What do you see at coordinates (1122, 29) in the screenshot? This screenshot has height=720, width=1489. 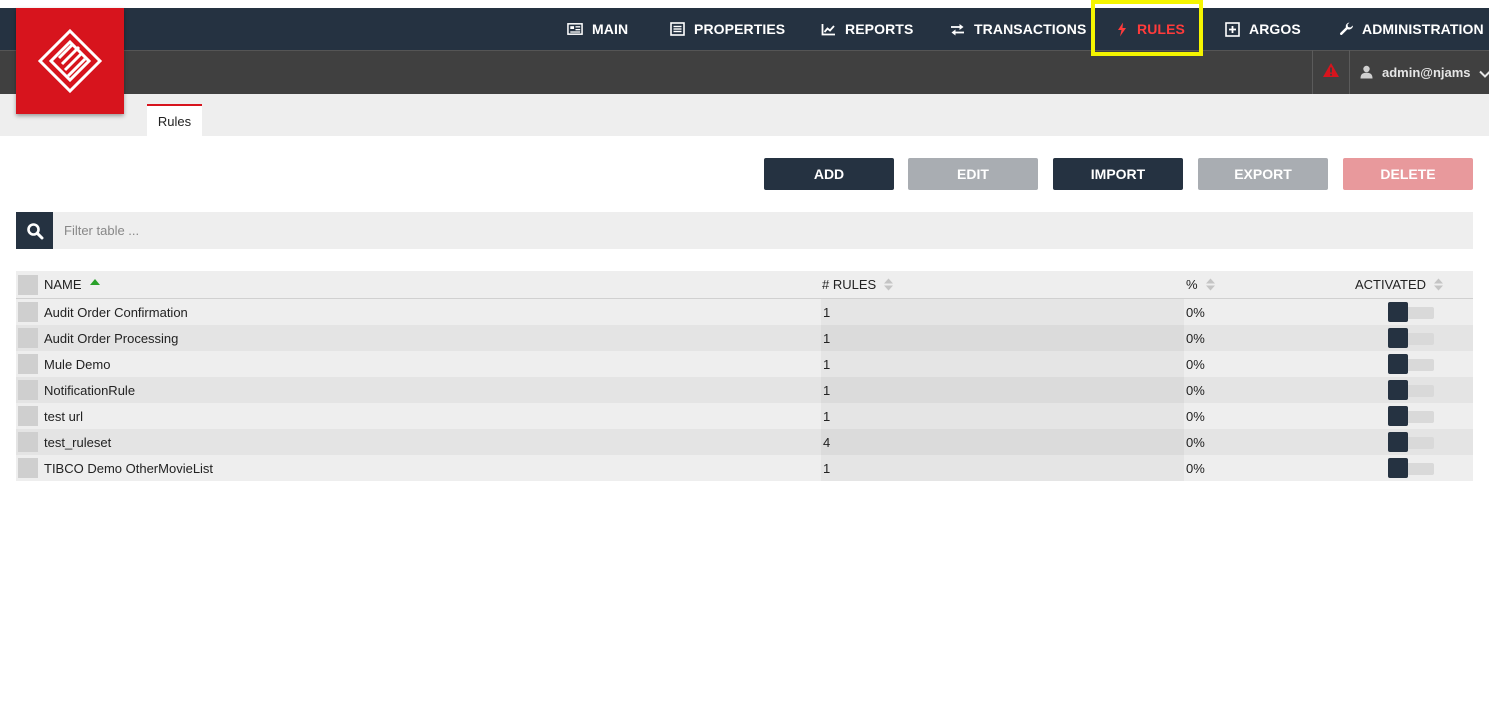 I see `bolt-icon` at bounding box center [1122, 29].